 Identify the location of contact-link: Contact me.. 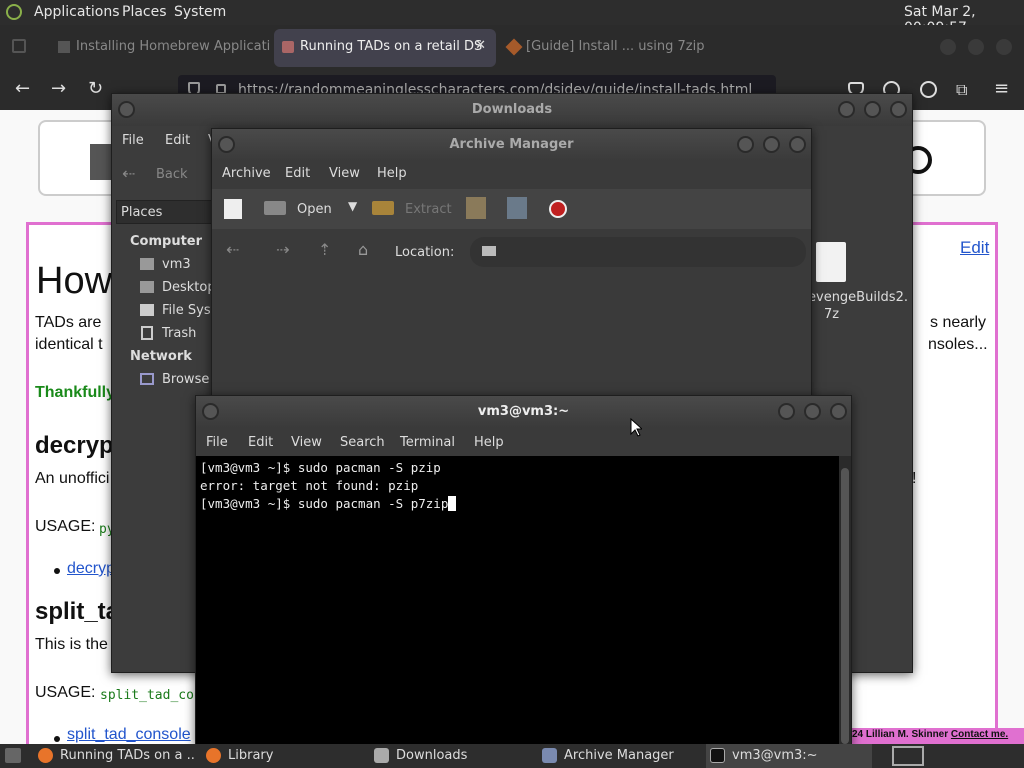
(979, 734).